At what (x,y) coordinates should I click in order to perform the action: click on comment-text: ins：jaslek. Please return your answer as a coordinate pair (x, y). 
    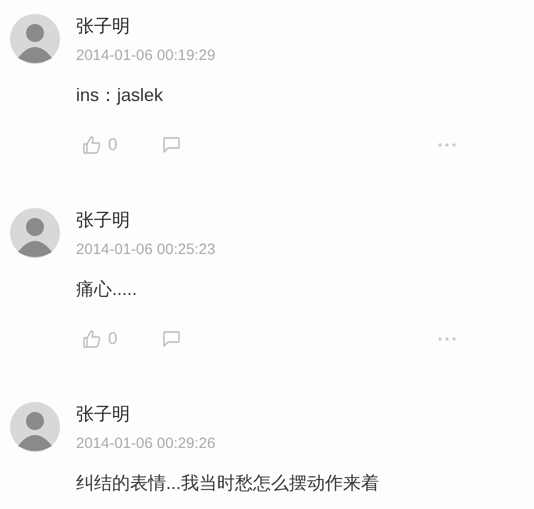
    Looking at the image, I should click on (120, 95).